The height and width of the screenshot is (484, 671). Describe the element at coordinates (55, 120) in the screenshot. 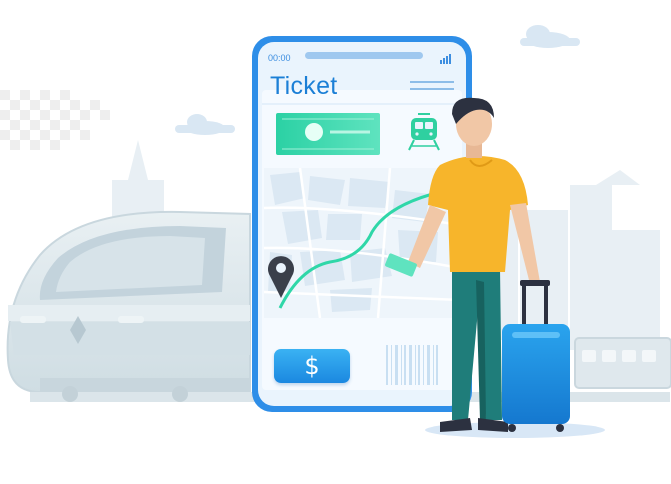

I see `checker-pattern` at that location.